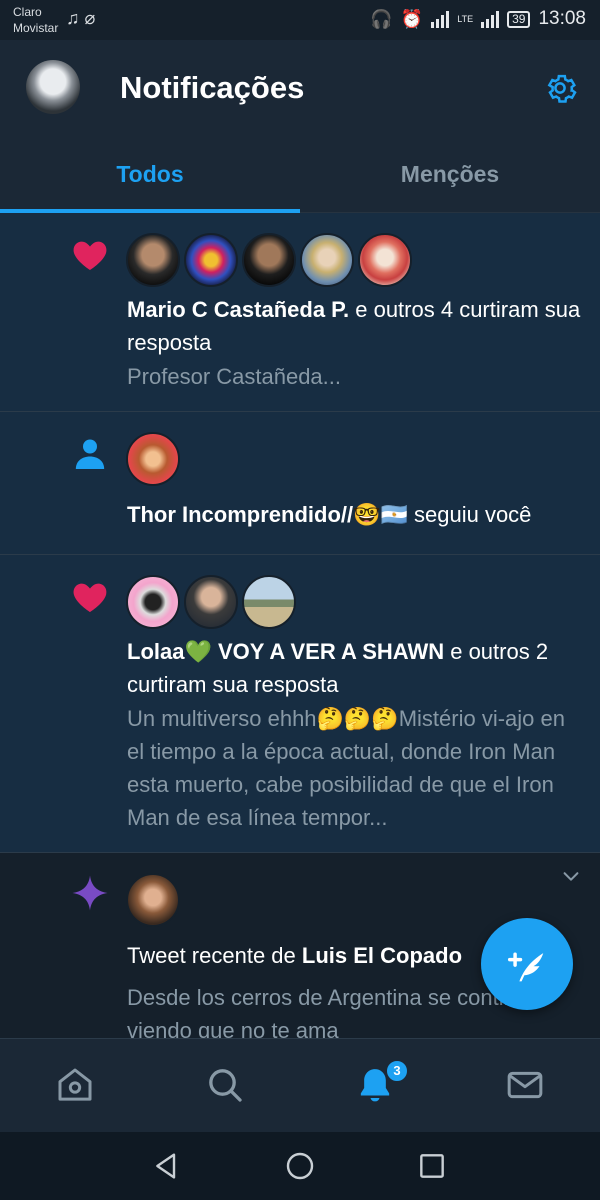  What do you see at coordinates (469, 514) in the screenshot?
I see `action-text: seguiu você` at bounding box center [469, 514].